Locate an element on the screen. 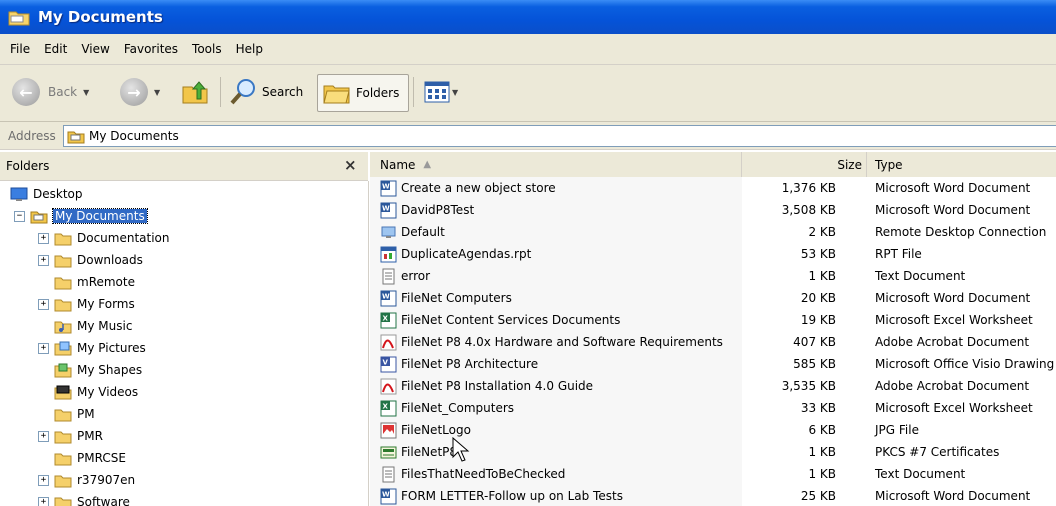 This screenshot has width=1056, height=506. forward-arrow-icon: → is located at coordinates (134, 92).